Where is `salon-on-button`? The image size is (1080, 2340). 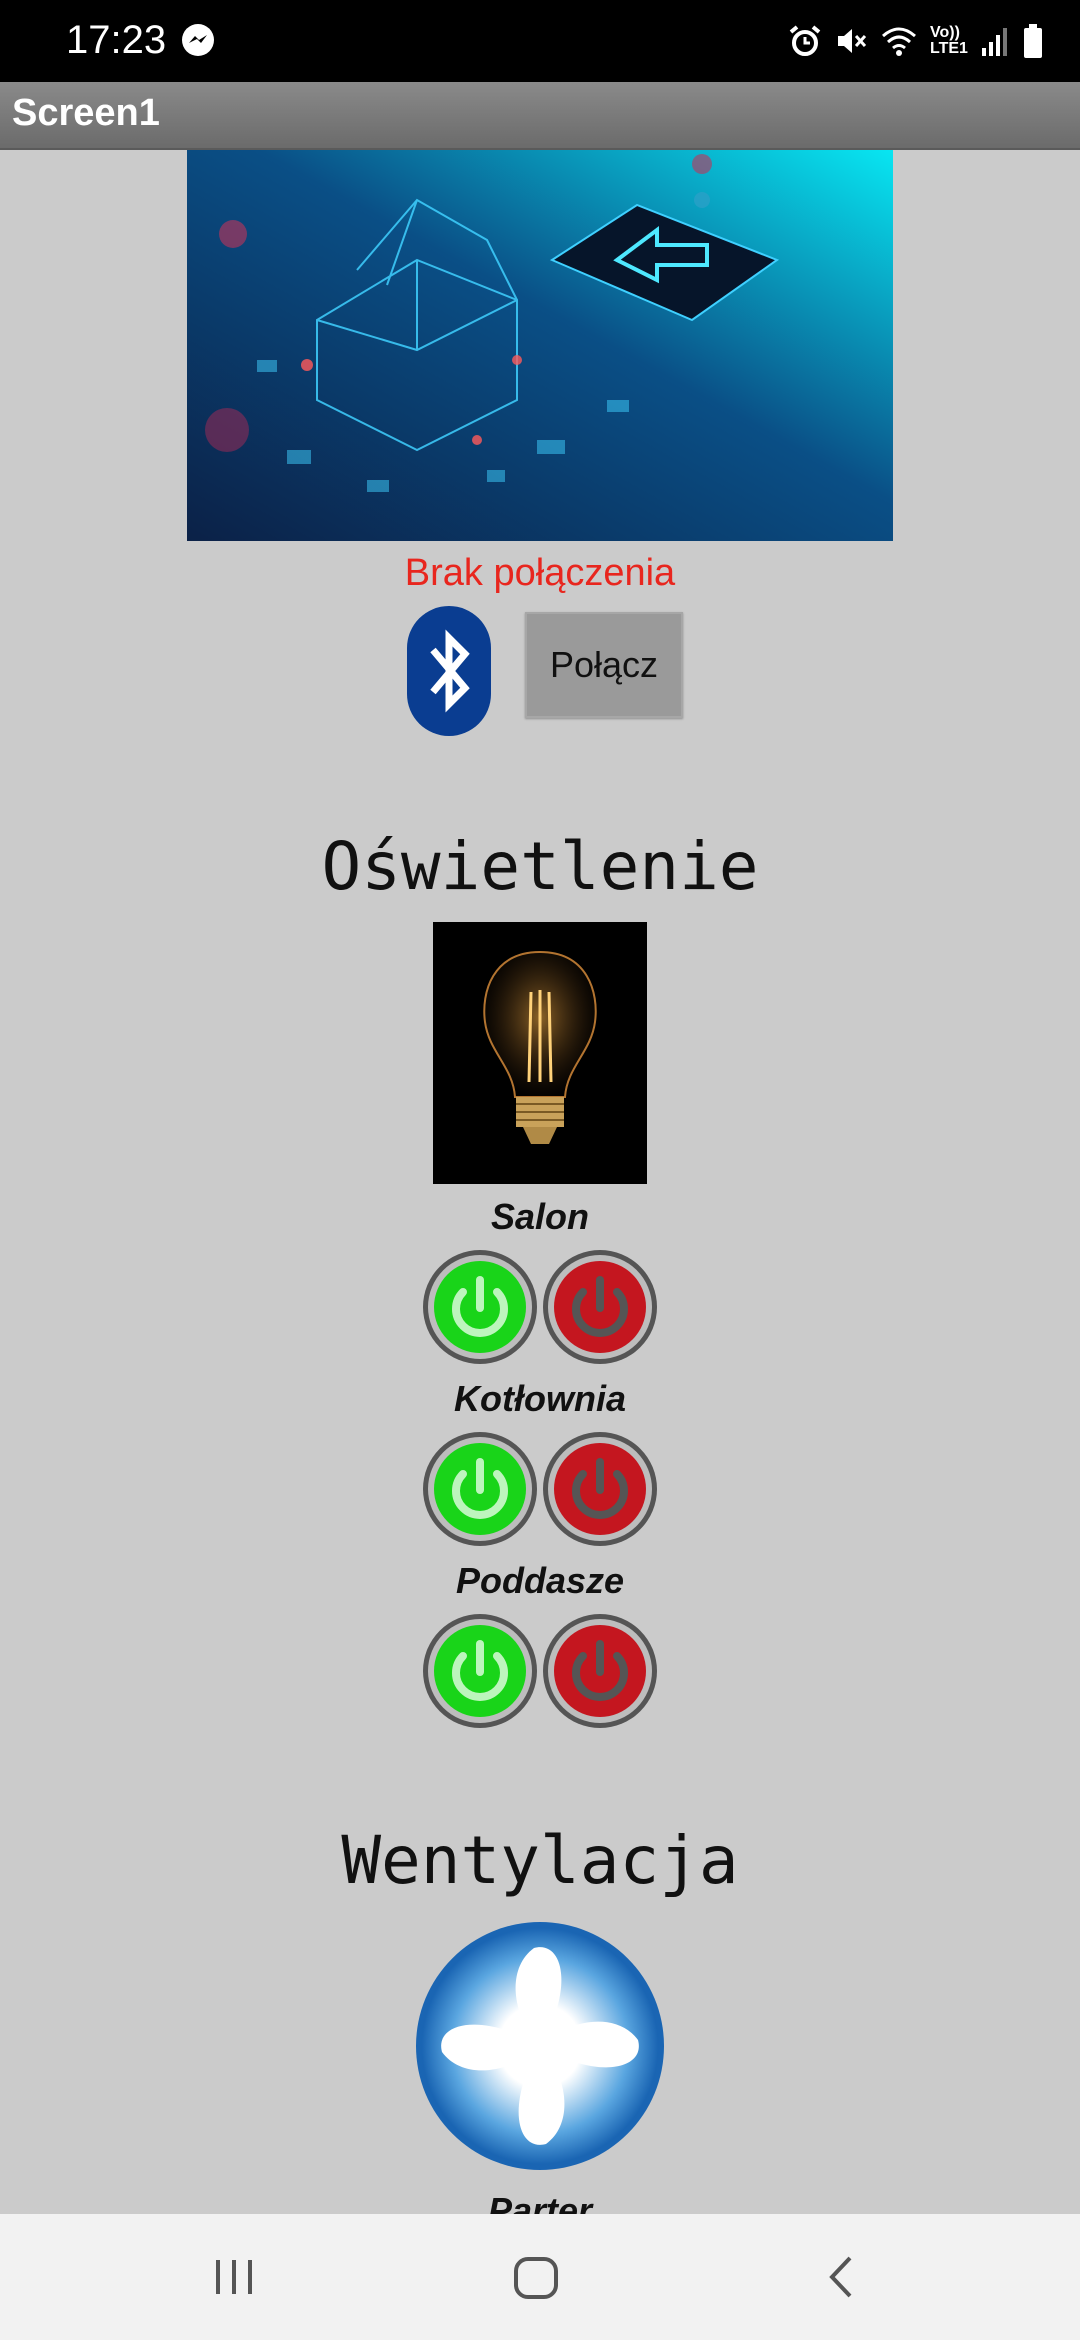
salon-on-button is located at coordinates (480, 1307).